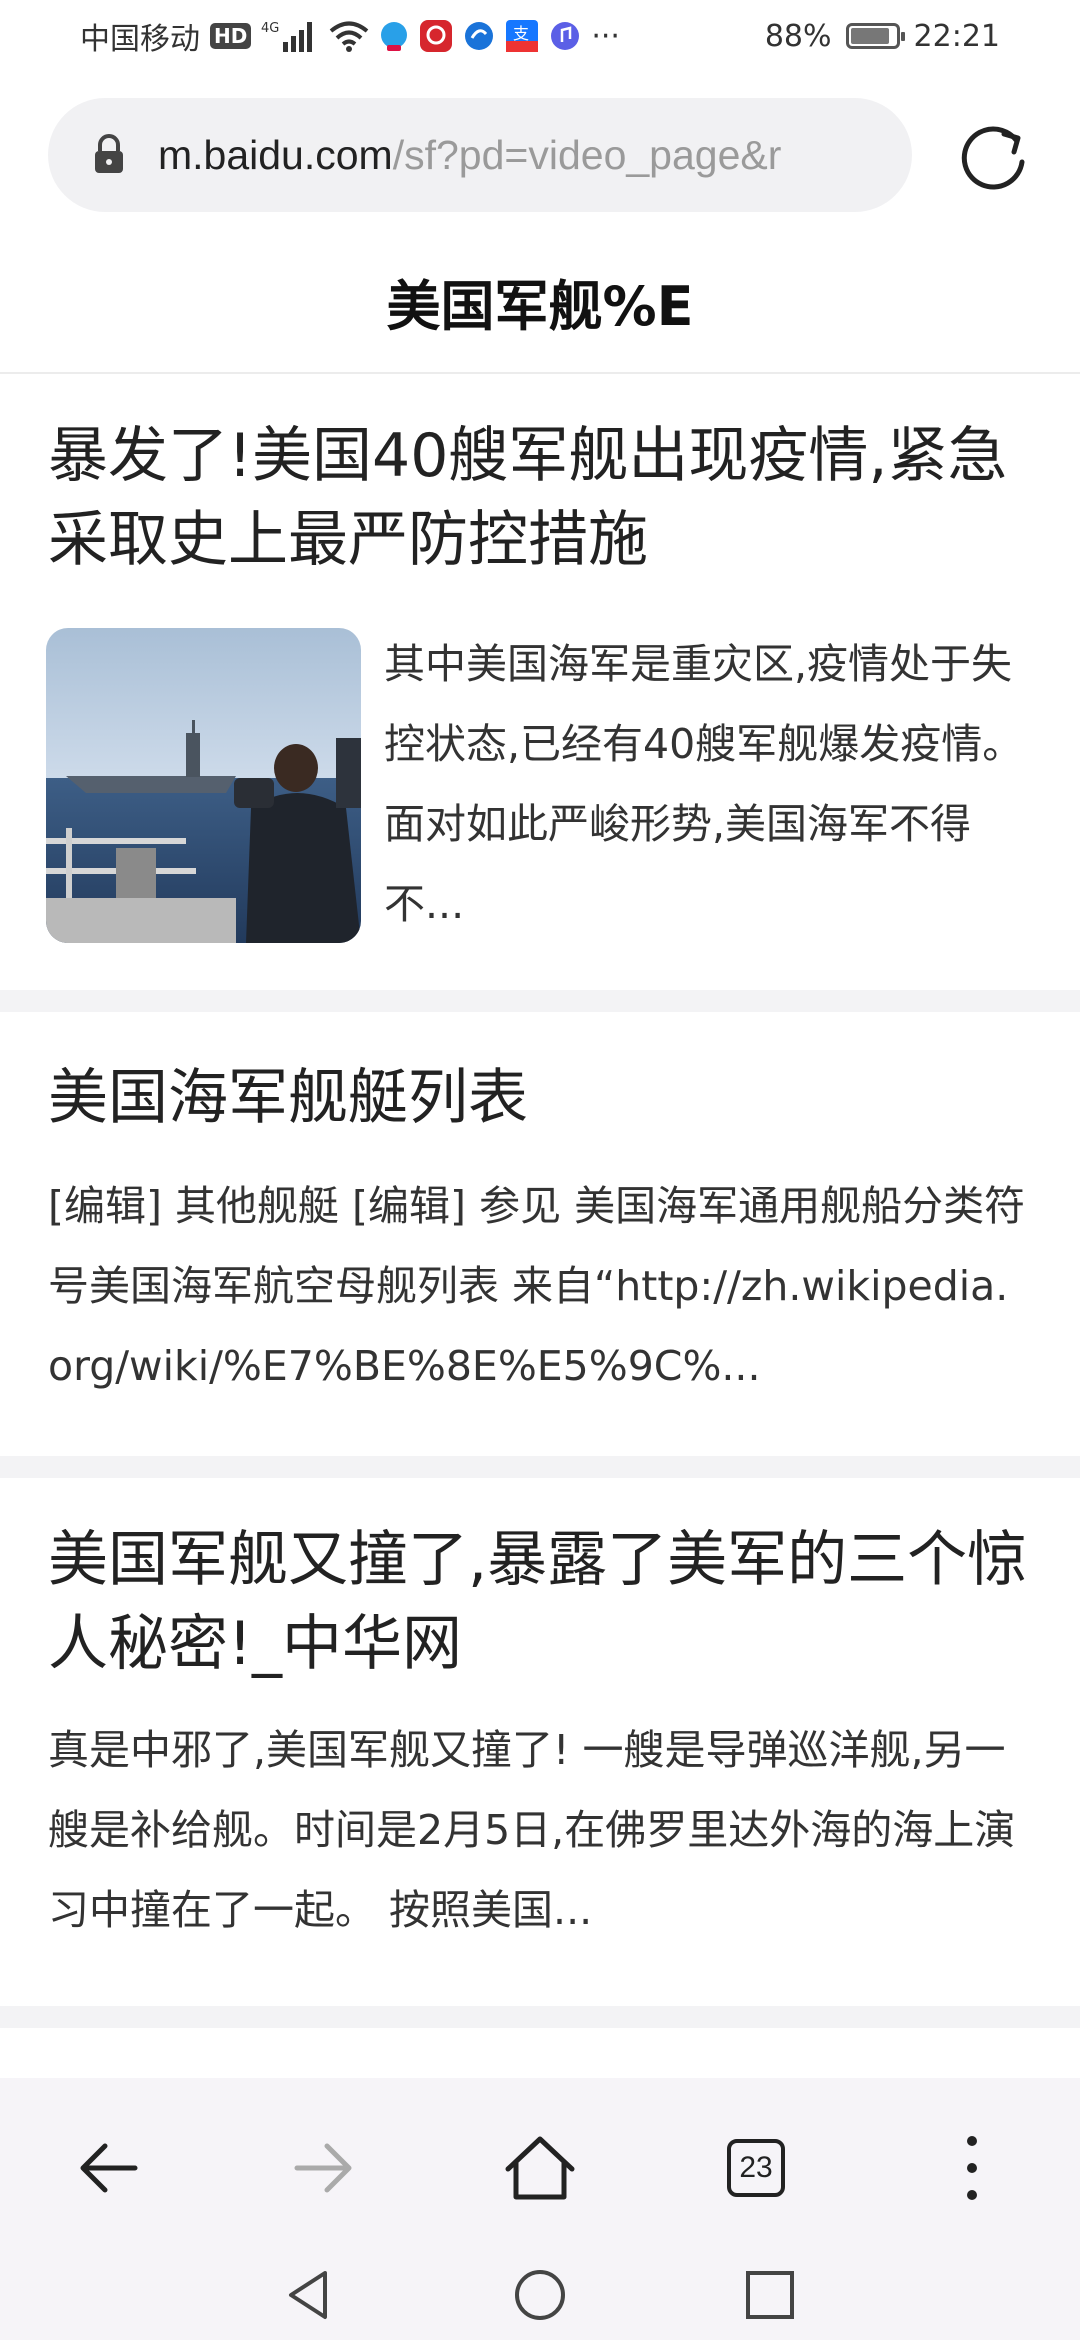 This screenshot has height=2340, width=1080. I want to click on aircraft-carrier-photo, so click(203, 785).